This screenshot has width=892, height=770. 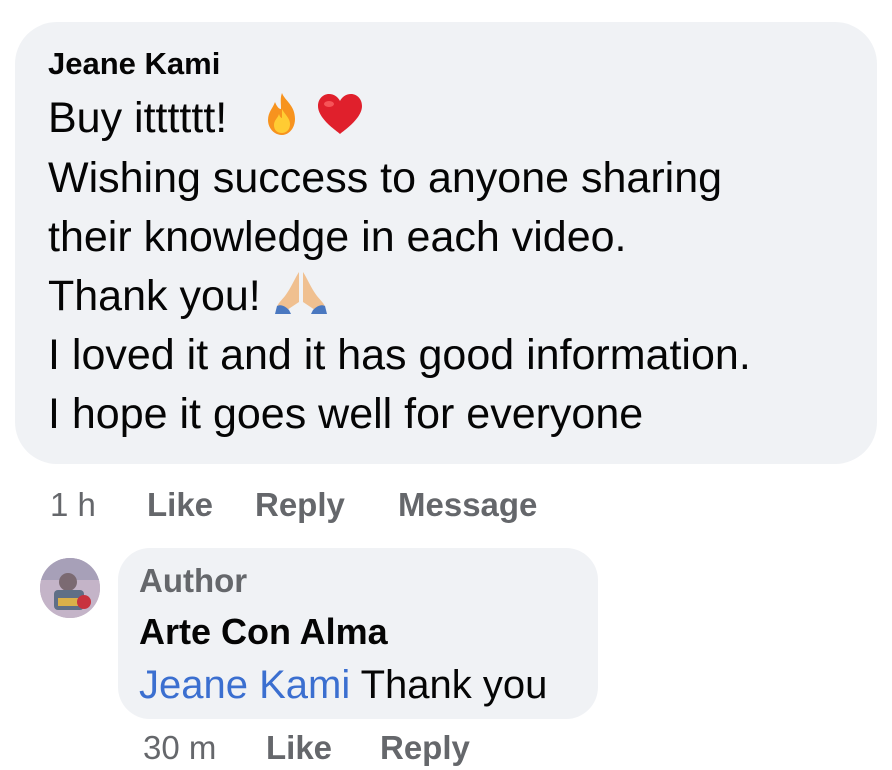 I want to click on author-badge: Author, so click(x=193, y=580).